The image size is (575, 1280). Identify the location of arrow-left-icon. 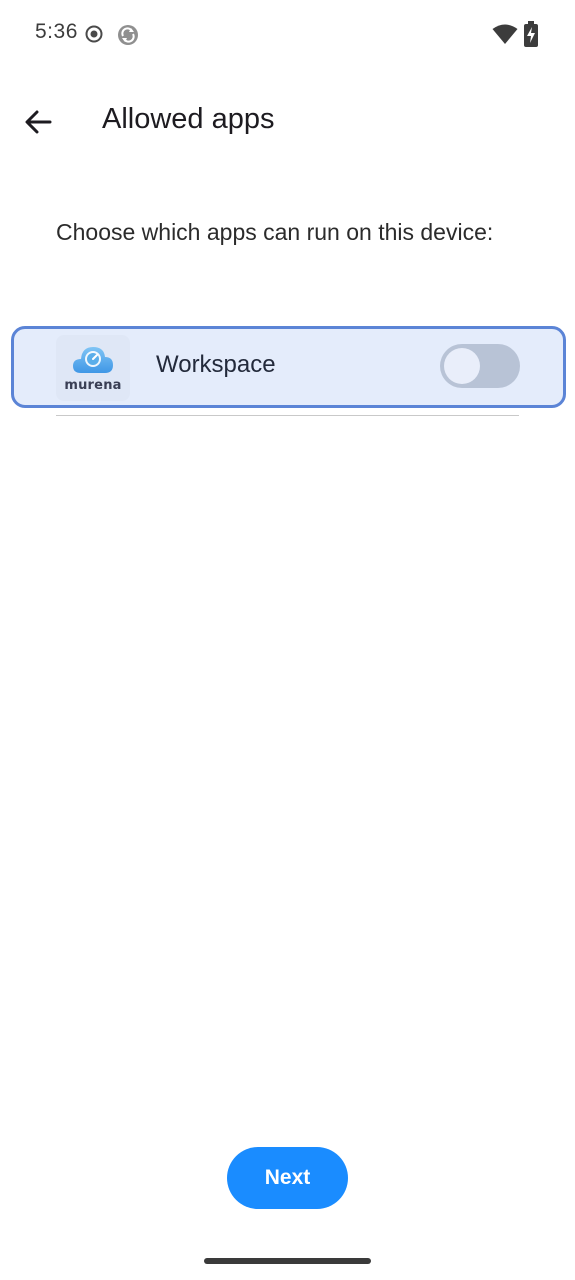
(38, 122).